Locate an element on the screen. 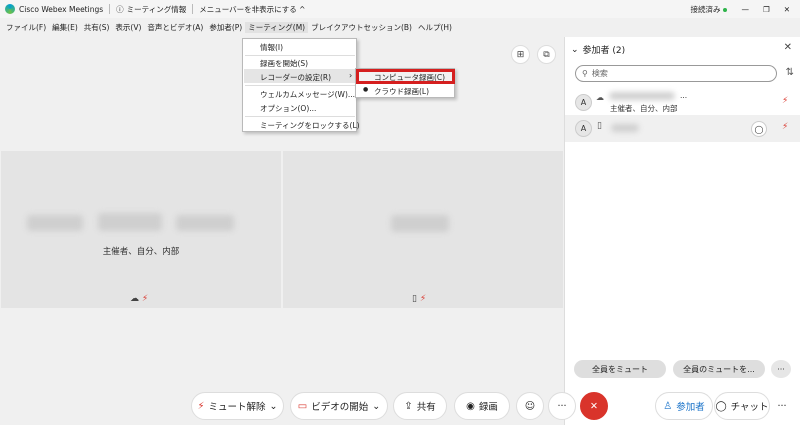 Image resolution: width=800 pixels, height=425 pixels. menu-item-cloud-recording: クラウド録画(L) is located at coordinates (401, 91).